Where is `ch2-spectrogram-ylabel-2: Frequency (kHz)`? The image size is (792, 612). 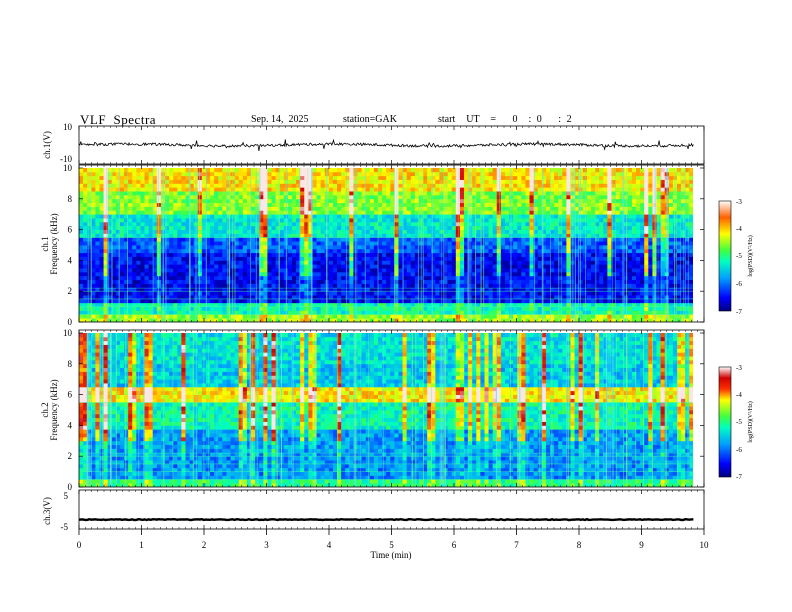
ch2-spectrogram-ylabel-2: Frequency (kHz) is located at coordinates (54, 409).